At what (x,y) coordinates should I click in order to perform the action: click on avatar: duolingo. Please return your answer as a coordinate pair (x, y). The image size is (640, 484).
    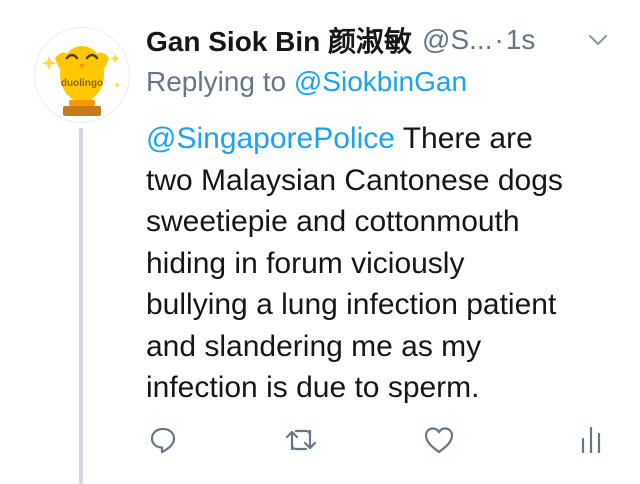
    Looking at the image, I should click on (82, 75).